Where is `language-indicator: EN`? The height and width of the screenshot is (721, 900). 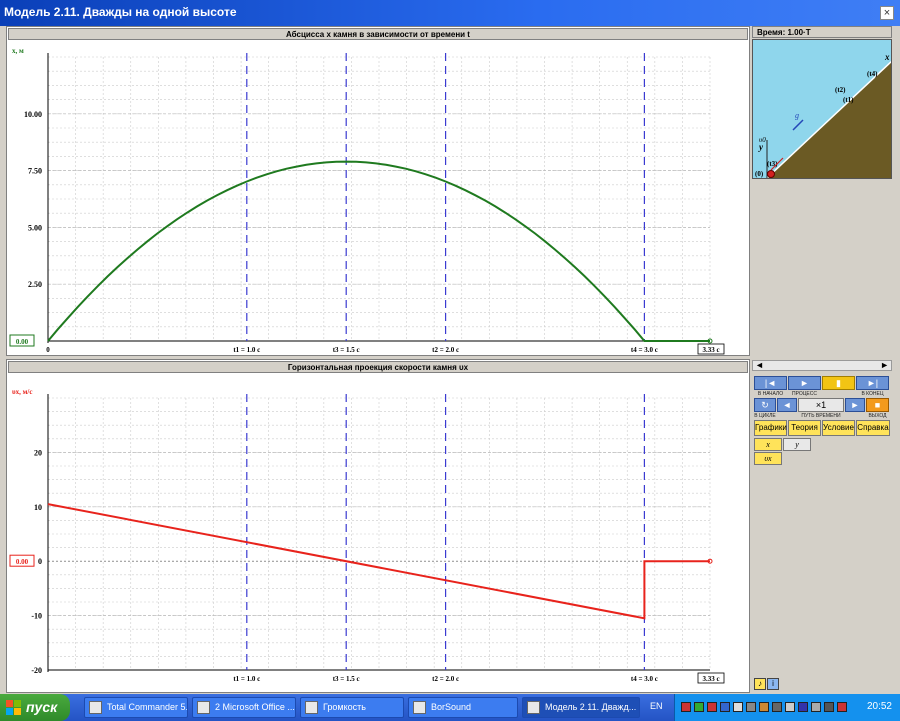
language-indicator: EN is located at coordinates (656, 706).